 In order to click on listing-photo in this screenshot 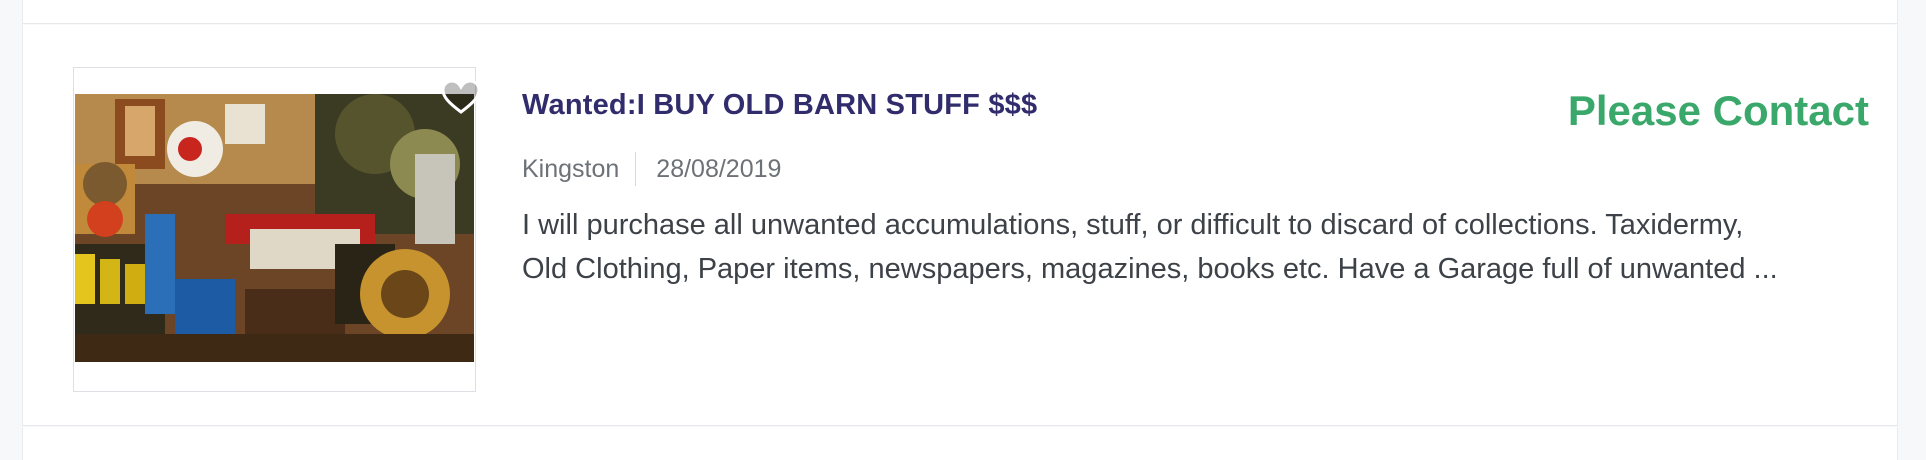, I will do `click(274, 228)`.